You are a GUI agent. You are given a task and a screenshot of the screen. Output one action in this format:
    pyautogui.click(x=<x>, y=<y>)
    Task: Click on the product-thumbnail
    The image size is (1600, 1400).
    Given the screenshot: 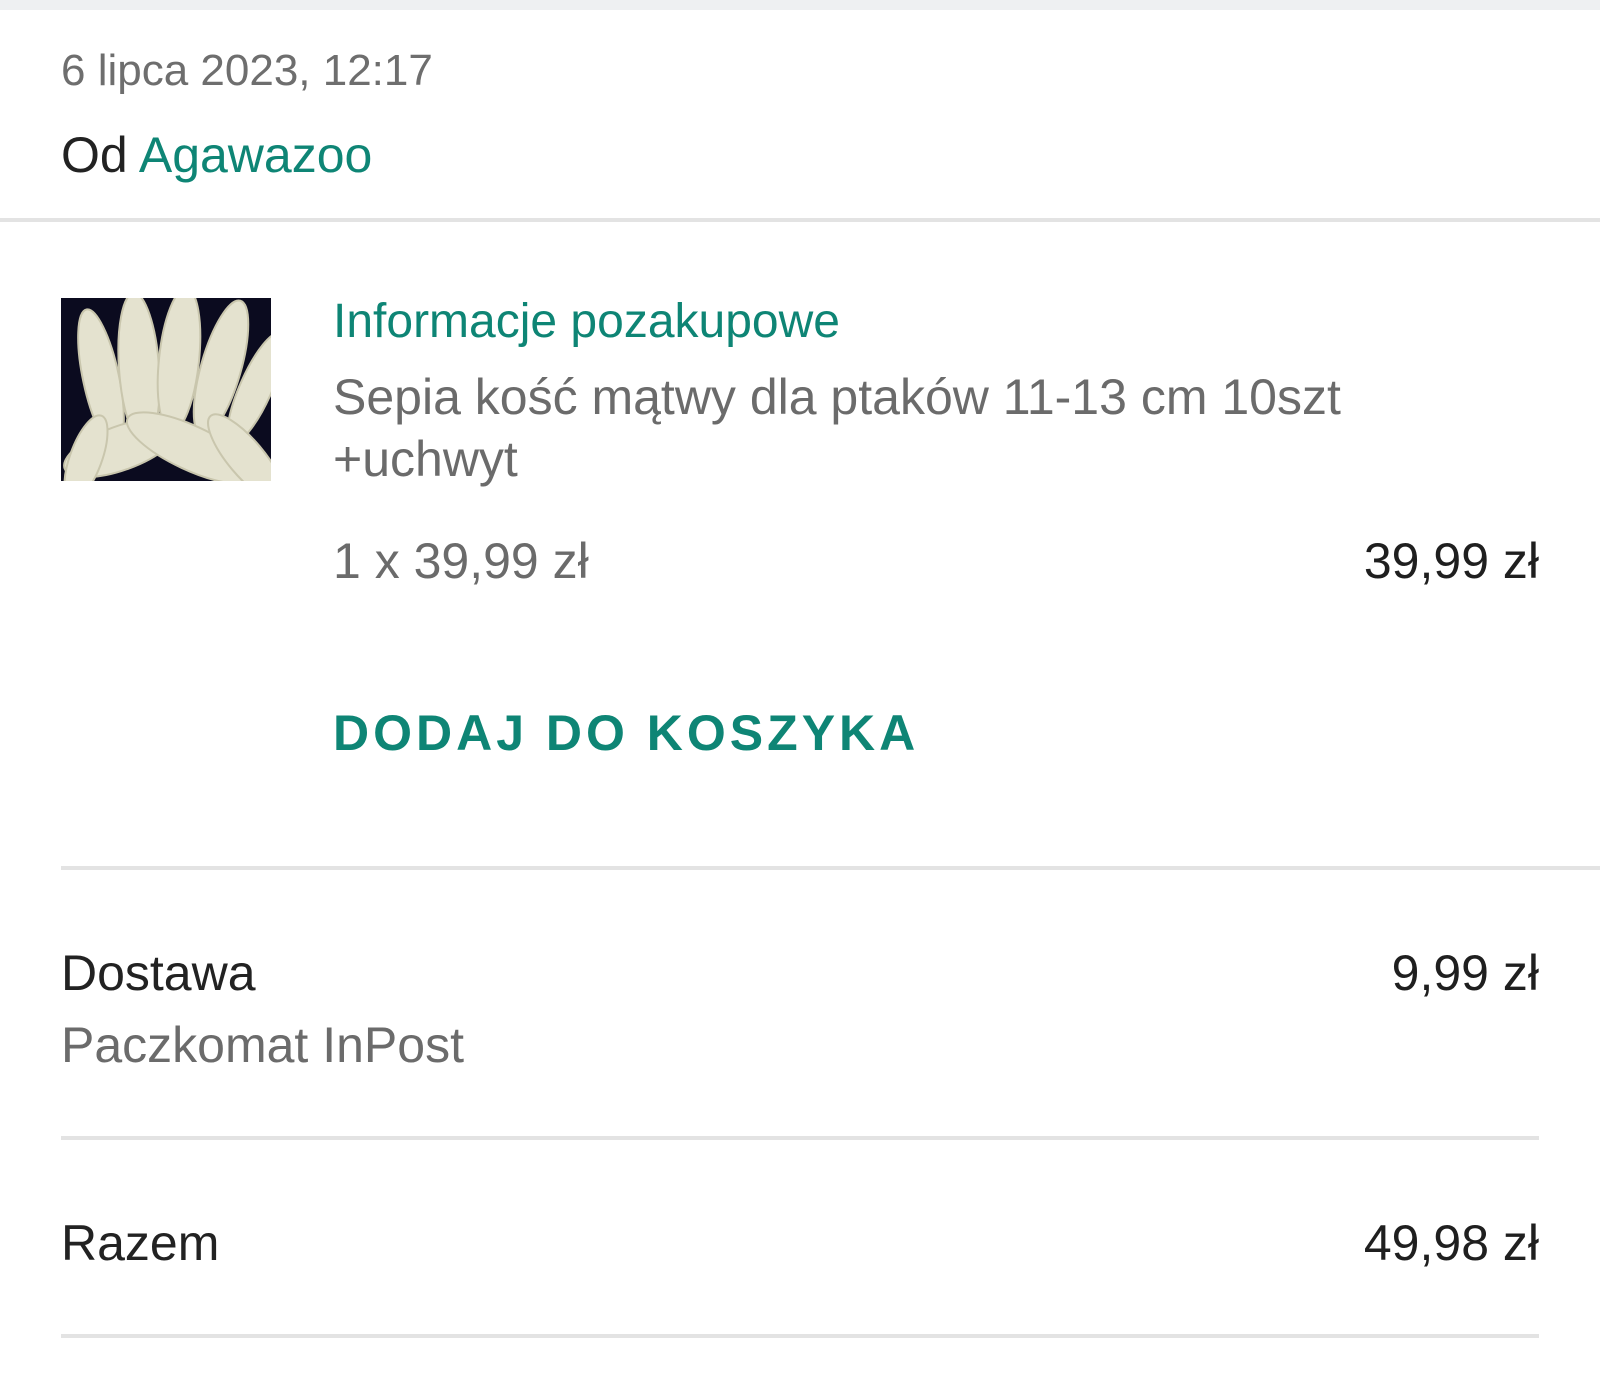 What is the action you would take?
    pyautogui.click(x=166, y=389)
    